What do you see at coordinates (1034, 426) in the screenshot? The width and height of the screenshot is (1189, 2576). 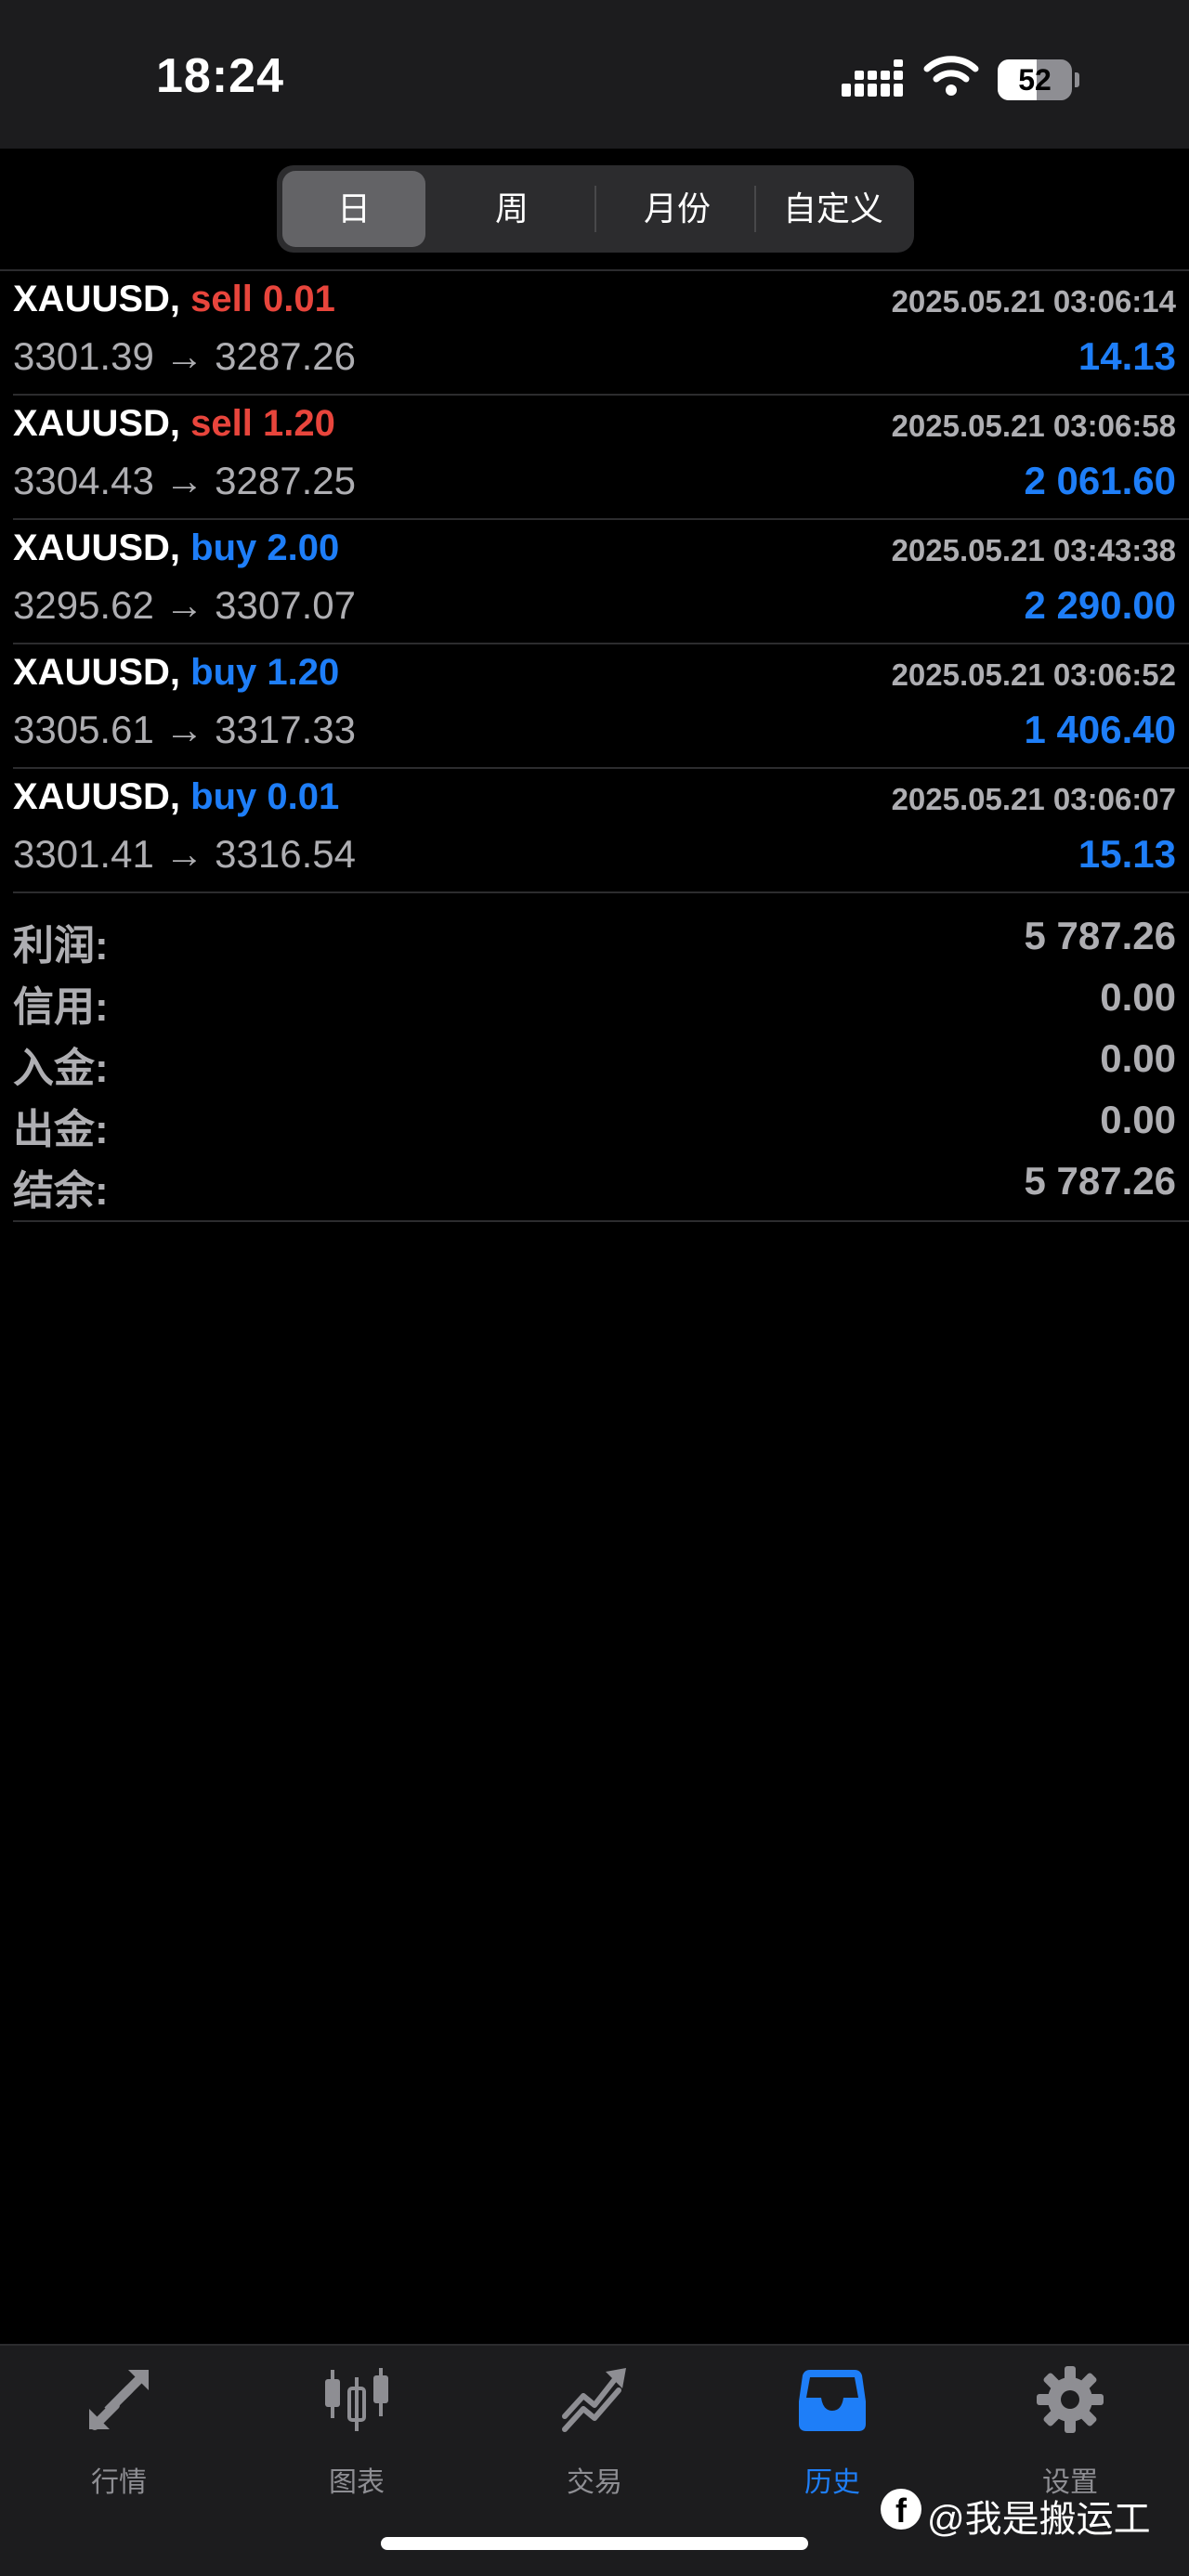 I see `trade-datetime: 2025.05.21 03:06:58` at bounding box center [1034, 426].